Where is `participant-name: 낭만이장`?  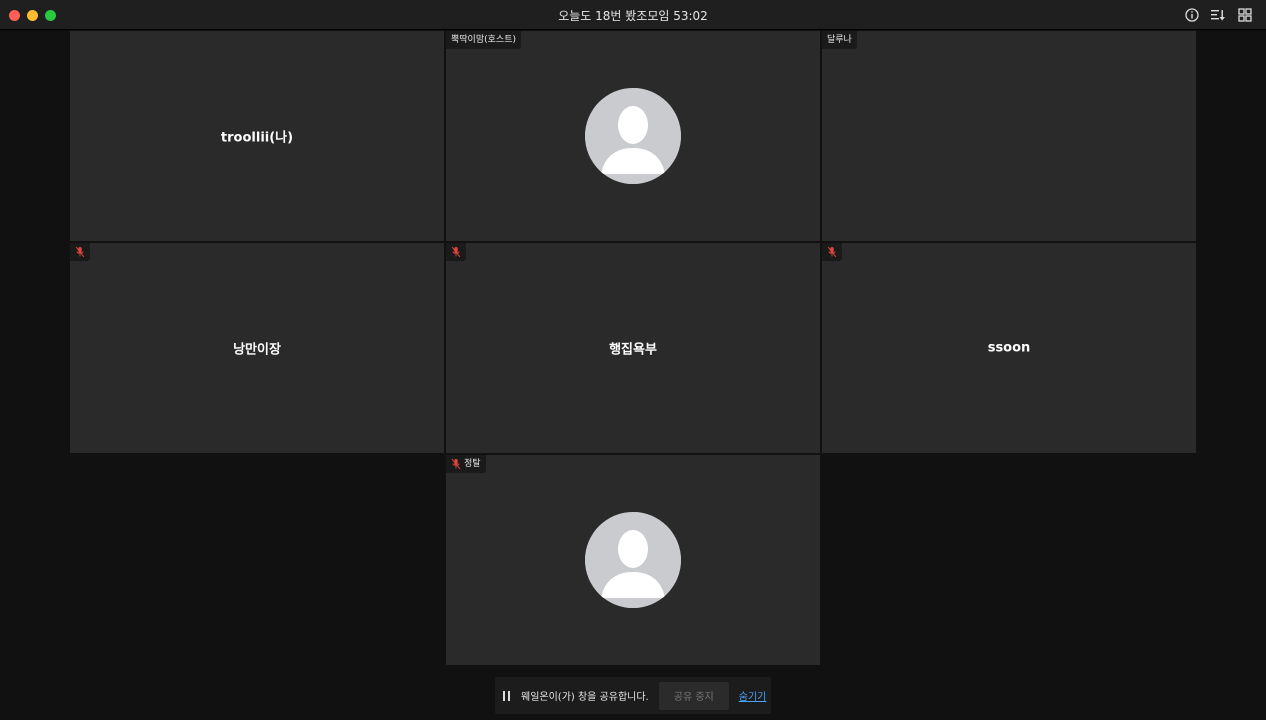 participant-name: 낭만이장 is located at coordinates (257, 350).